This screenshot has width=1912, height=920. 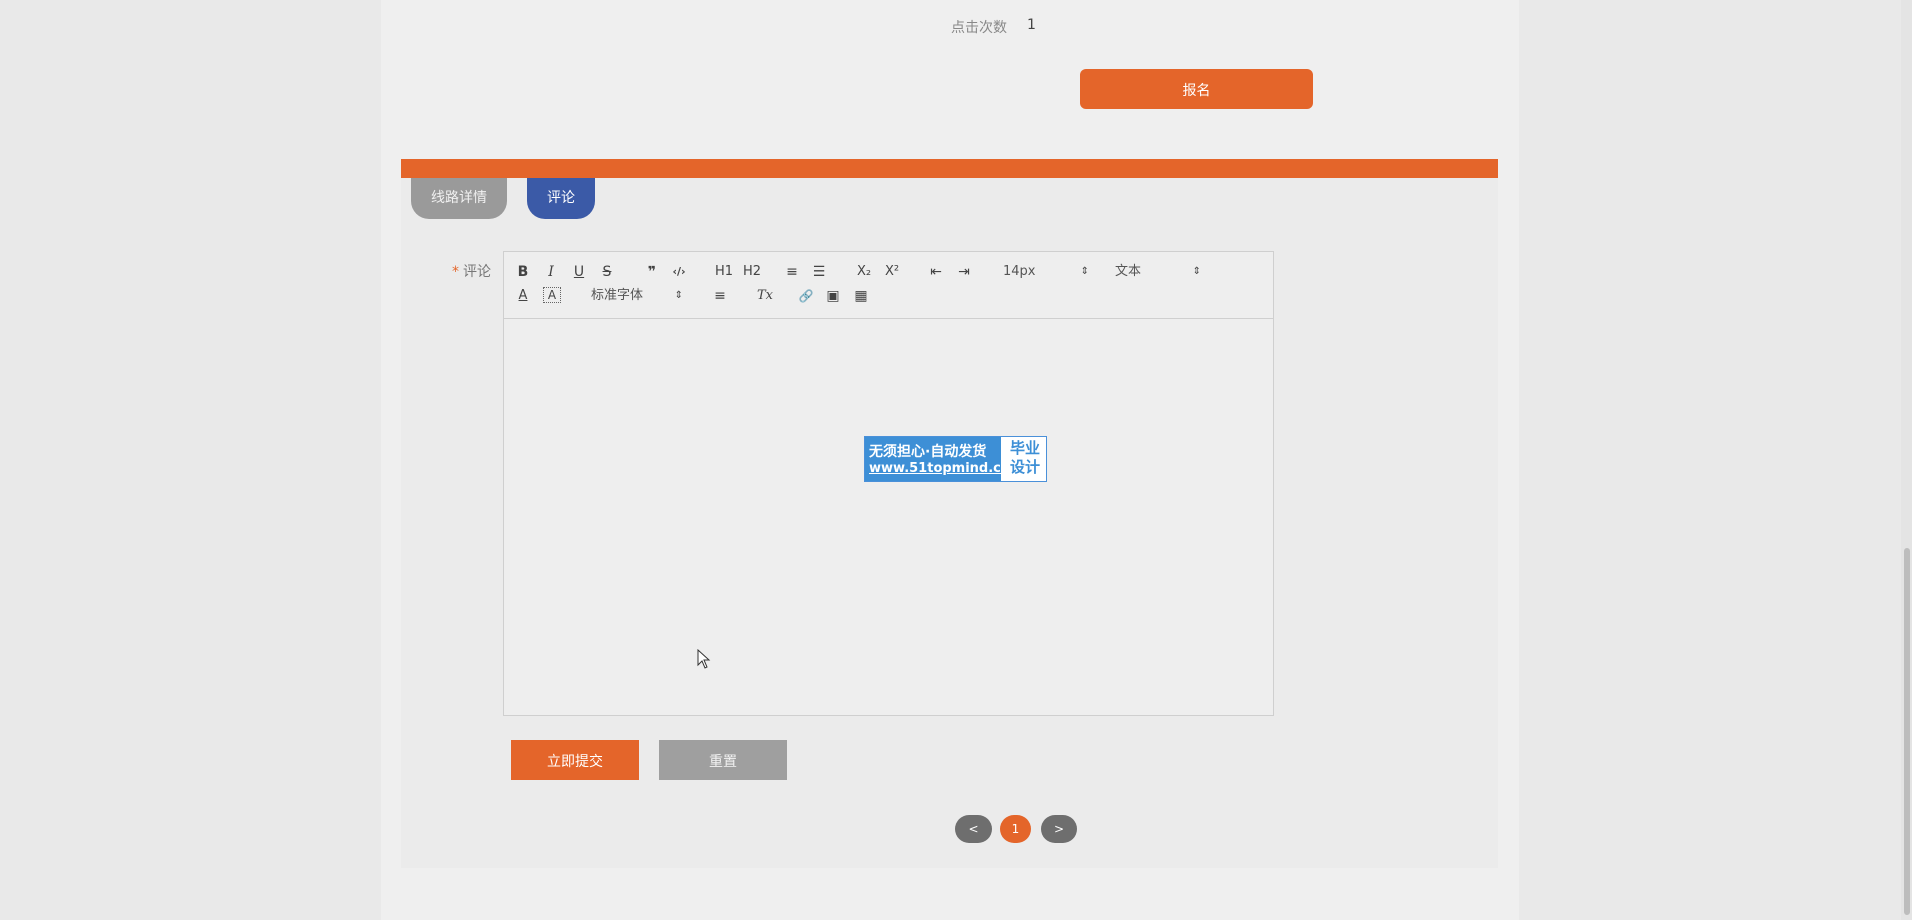 I want to click on watermark-line2: www.51topmind.com, so click(x=946, y=468).